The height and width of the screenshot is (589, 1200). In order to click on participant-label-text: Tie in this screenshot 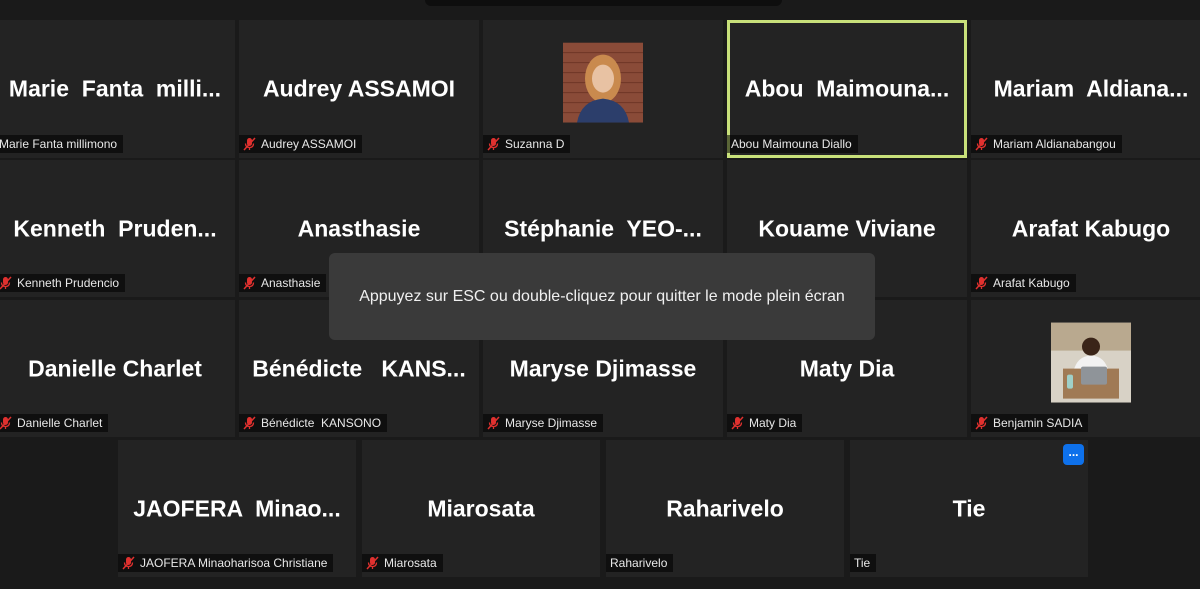, I will do `click(862, 563)`.